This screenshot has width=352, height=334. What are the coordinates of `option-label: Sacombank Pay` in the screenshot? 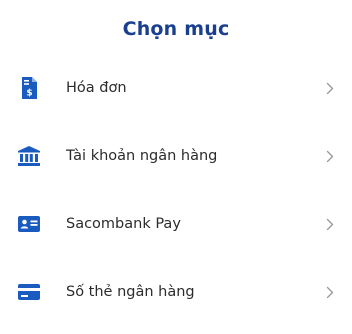 It's located at (123, 224).